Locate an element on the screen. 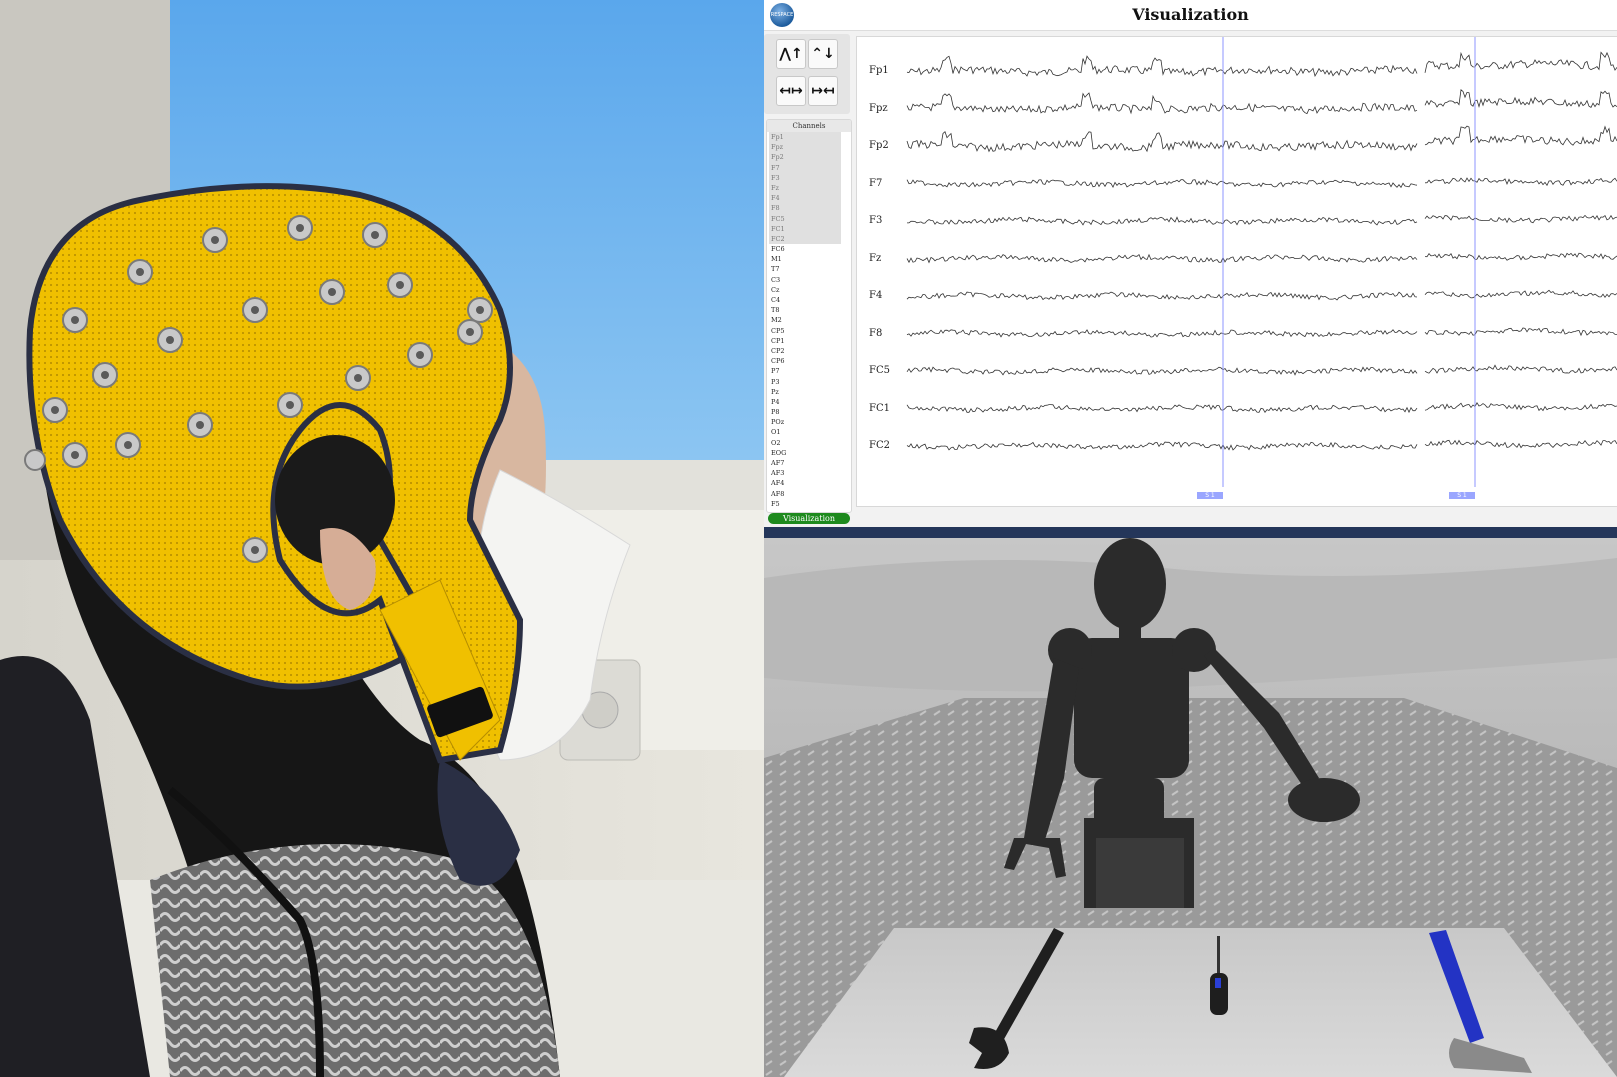 This screenshot has width=1617, height=1077. channel-label: F8 is located at coordinates (876, 333).